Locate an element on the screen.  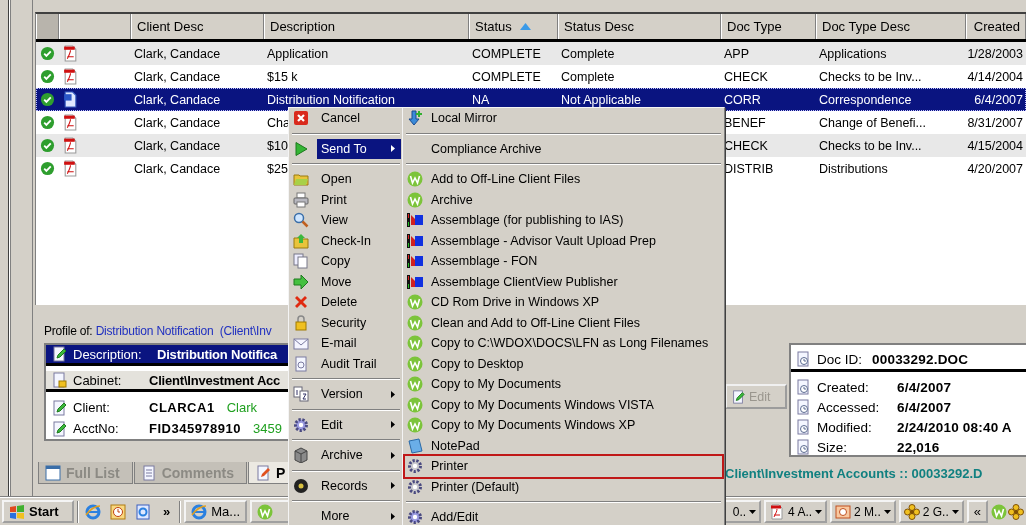
start-button: Start is located at coordinates (38, 511).